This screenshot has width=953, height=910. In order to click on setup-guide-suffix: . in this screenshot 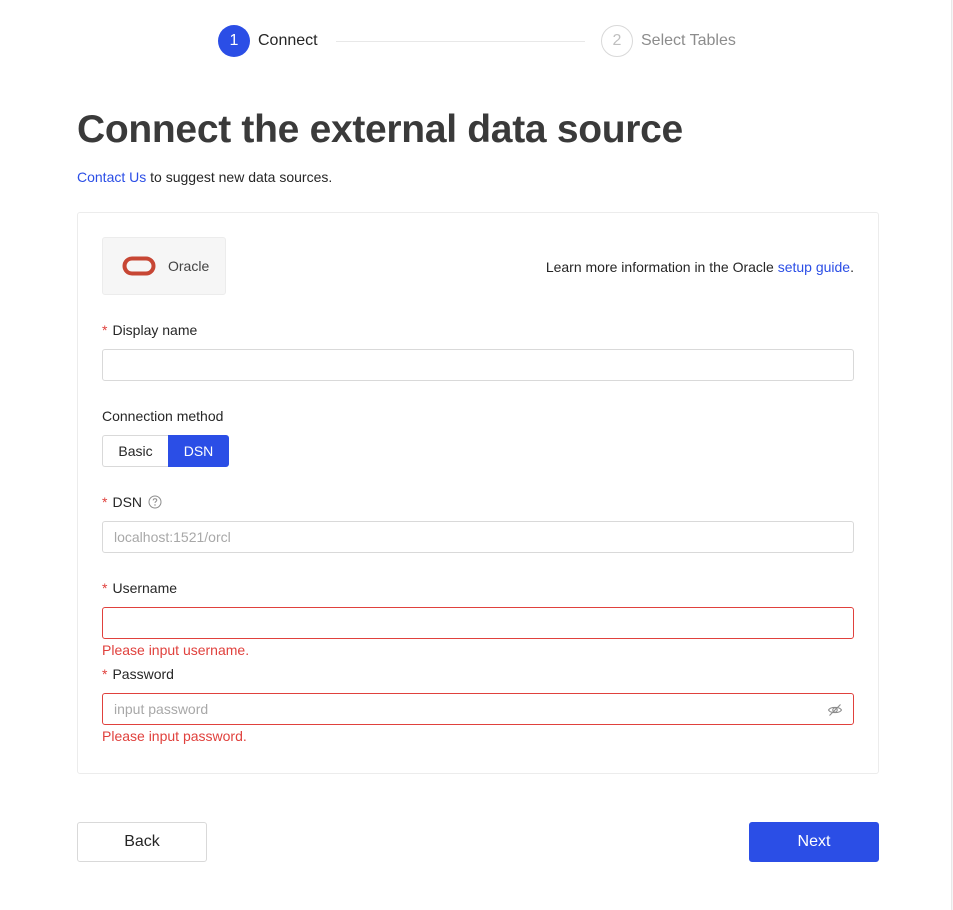, I will do `click(852, 267)`.